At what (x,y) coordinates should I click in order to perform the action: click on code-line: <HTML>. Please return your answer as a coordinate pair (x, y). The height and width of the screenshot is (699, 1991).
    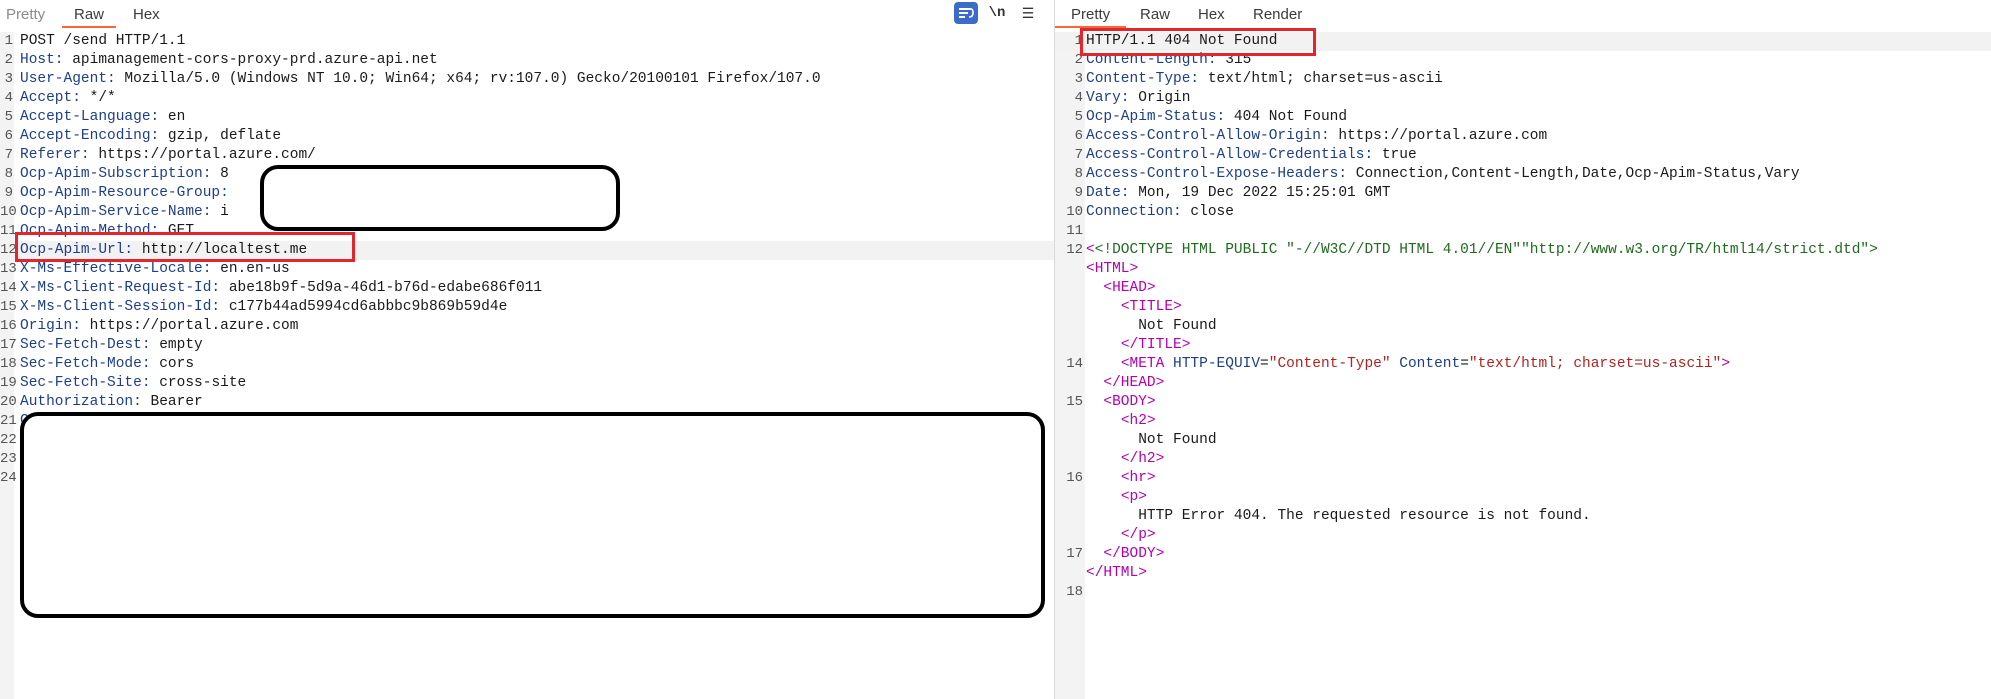
    Looking at the image, I should click on (1523, 269).